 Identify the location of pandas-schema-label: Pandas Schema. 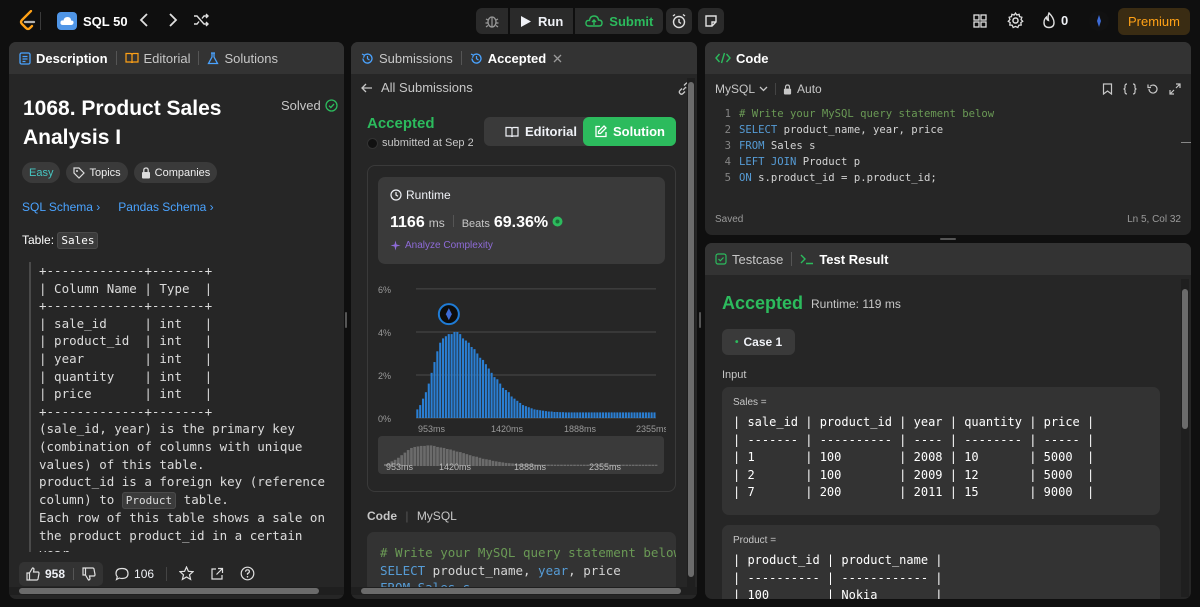
(162, 207).